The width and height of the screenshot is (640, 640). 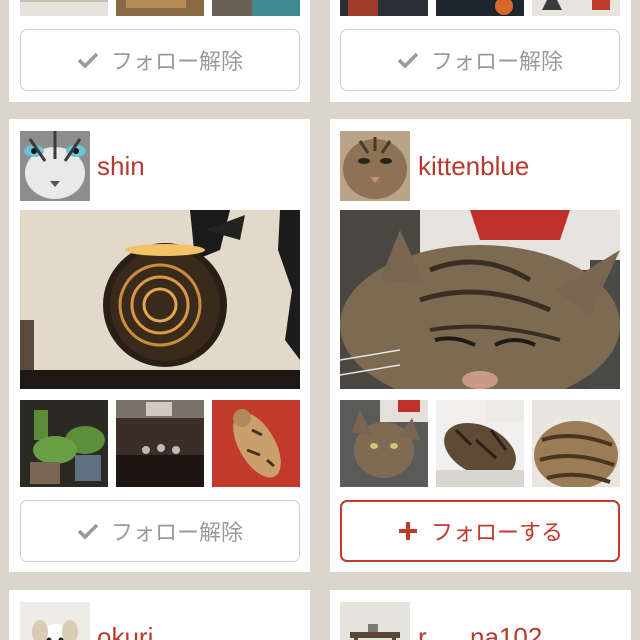 What do you see at coordinates (125, 631) in the screenshot?
I see `username-link: okuri` at bounding box center [125, 631].